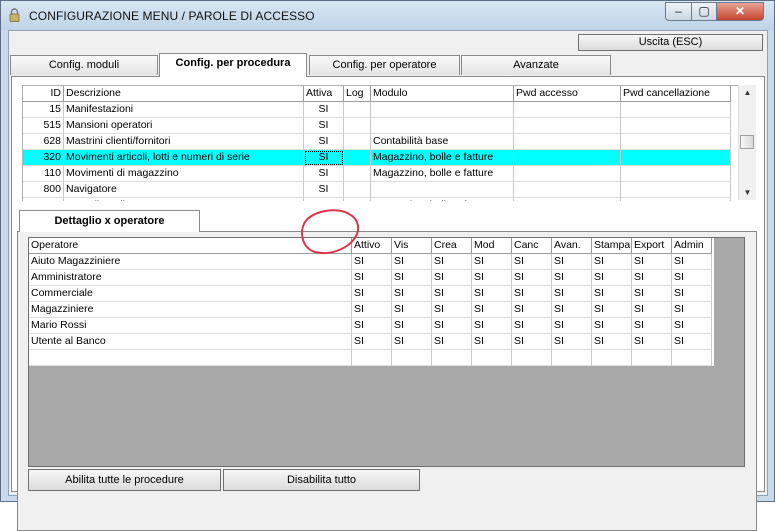  I want to click on column-header-attivo: Attivo, so click(372, 246).